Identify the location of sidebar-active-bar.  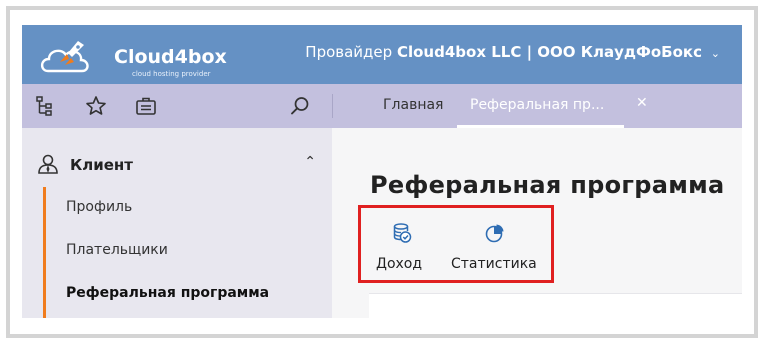
(44, 252).